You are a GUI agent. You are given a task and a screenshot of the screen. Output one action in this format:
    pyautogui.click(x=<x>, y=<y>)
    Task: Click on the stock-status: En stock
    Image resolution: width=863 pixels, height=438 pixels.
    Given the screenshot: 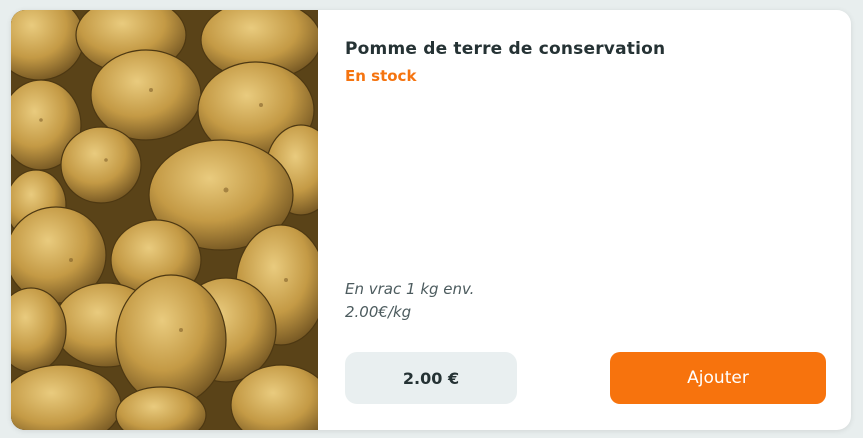 What is the action you would take?
    pyautogui.click(x=381, y=76)
    